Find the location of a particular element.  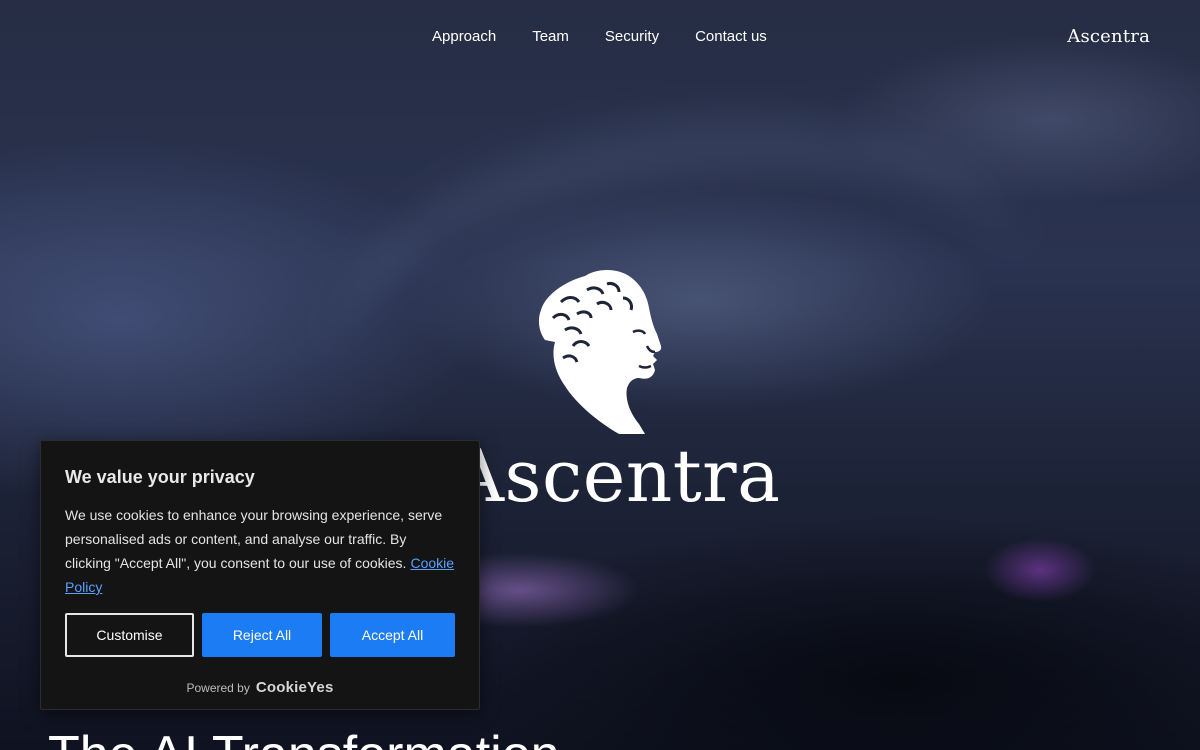

cookieyes-logo: CookieYes is located at coordinates (295, 687).